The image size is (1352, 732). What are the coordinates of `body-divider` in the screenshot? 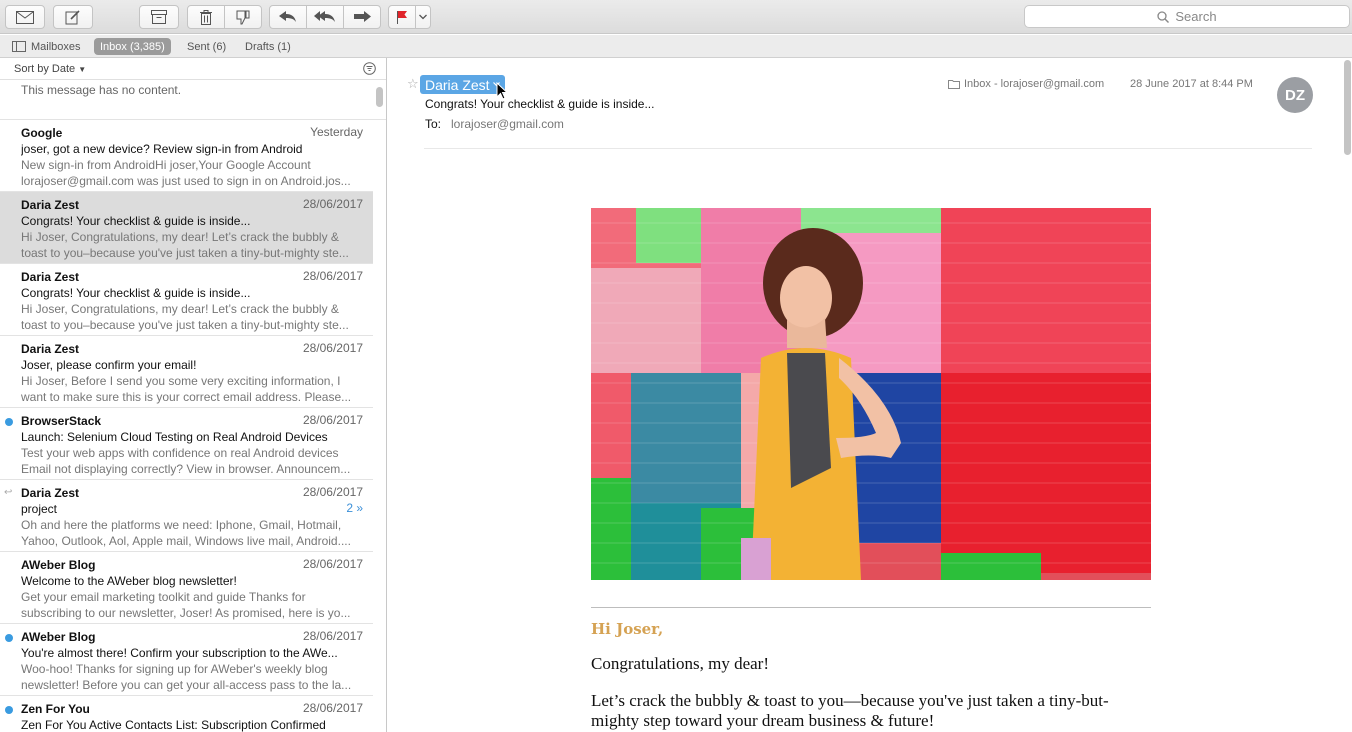 It's located at (871, 607).